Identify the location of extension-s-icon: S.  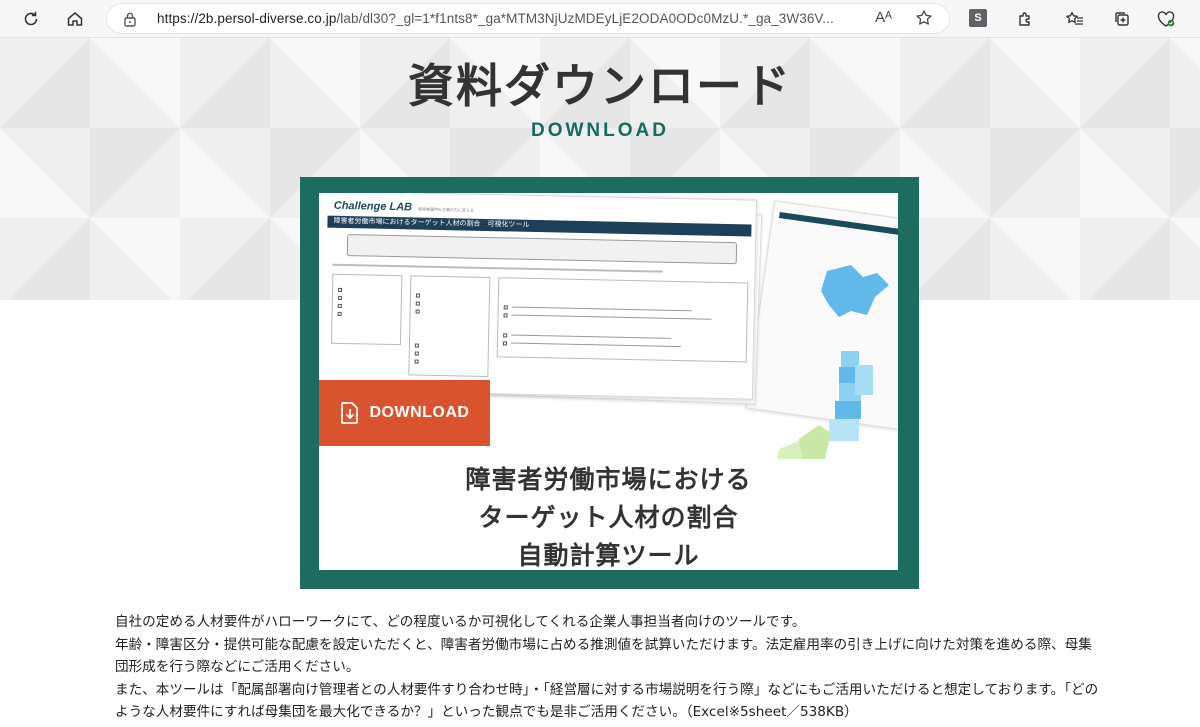
(978, 18).